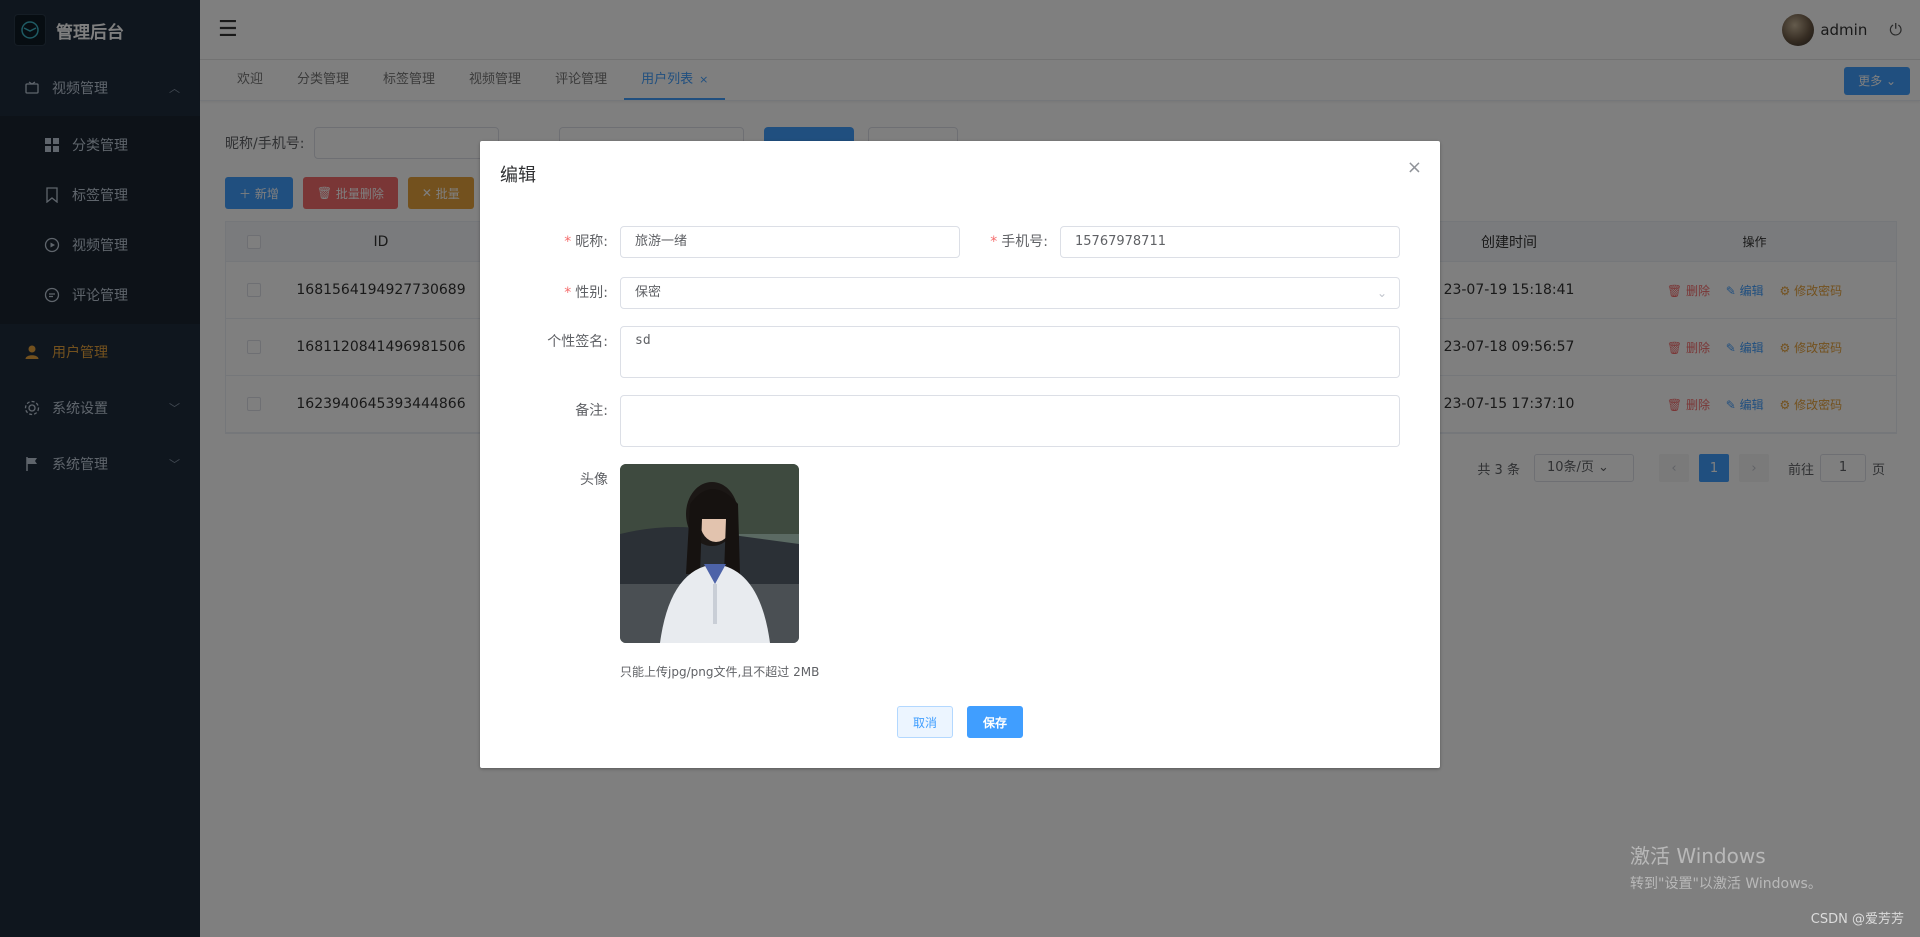 Image resolution: width=1920 pixels, height=937 pixels. I want to click on phone-row: * 手机号: 15767978711, so click(1170, 242).